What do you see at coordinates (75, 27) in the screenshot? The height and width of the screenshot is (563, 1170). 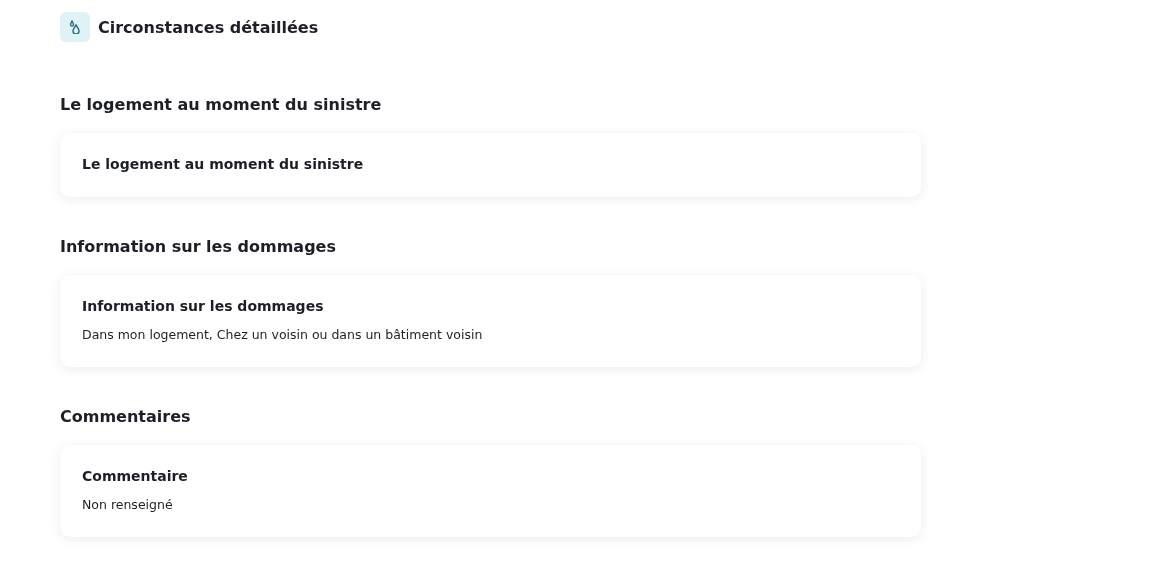 I see `water-drop-icon` at bounding box center [75, 27].